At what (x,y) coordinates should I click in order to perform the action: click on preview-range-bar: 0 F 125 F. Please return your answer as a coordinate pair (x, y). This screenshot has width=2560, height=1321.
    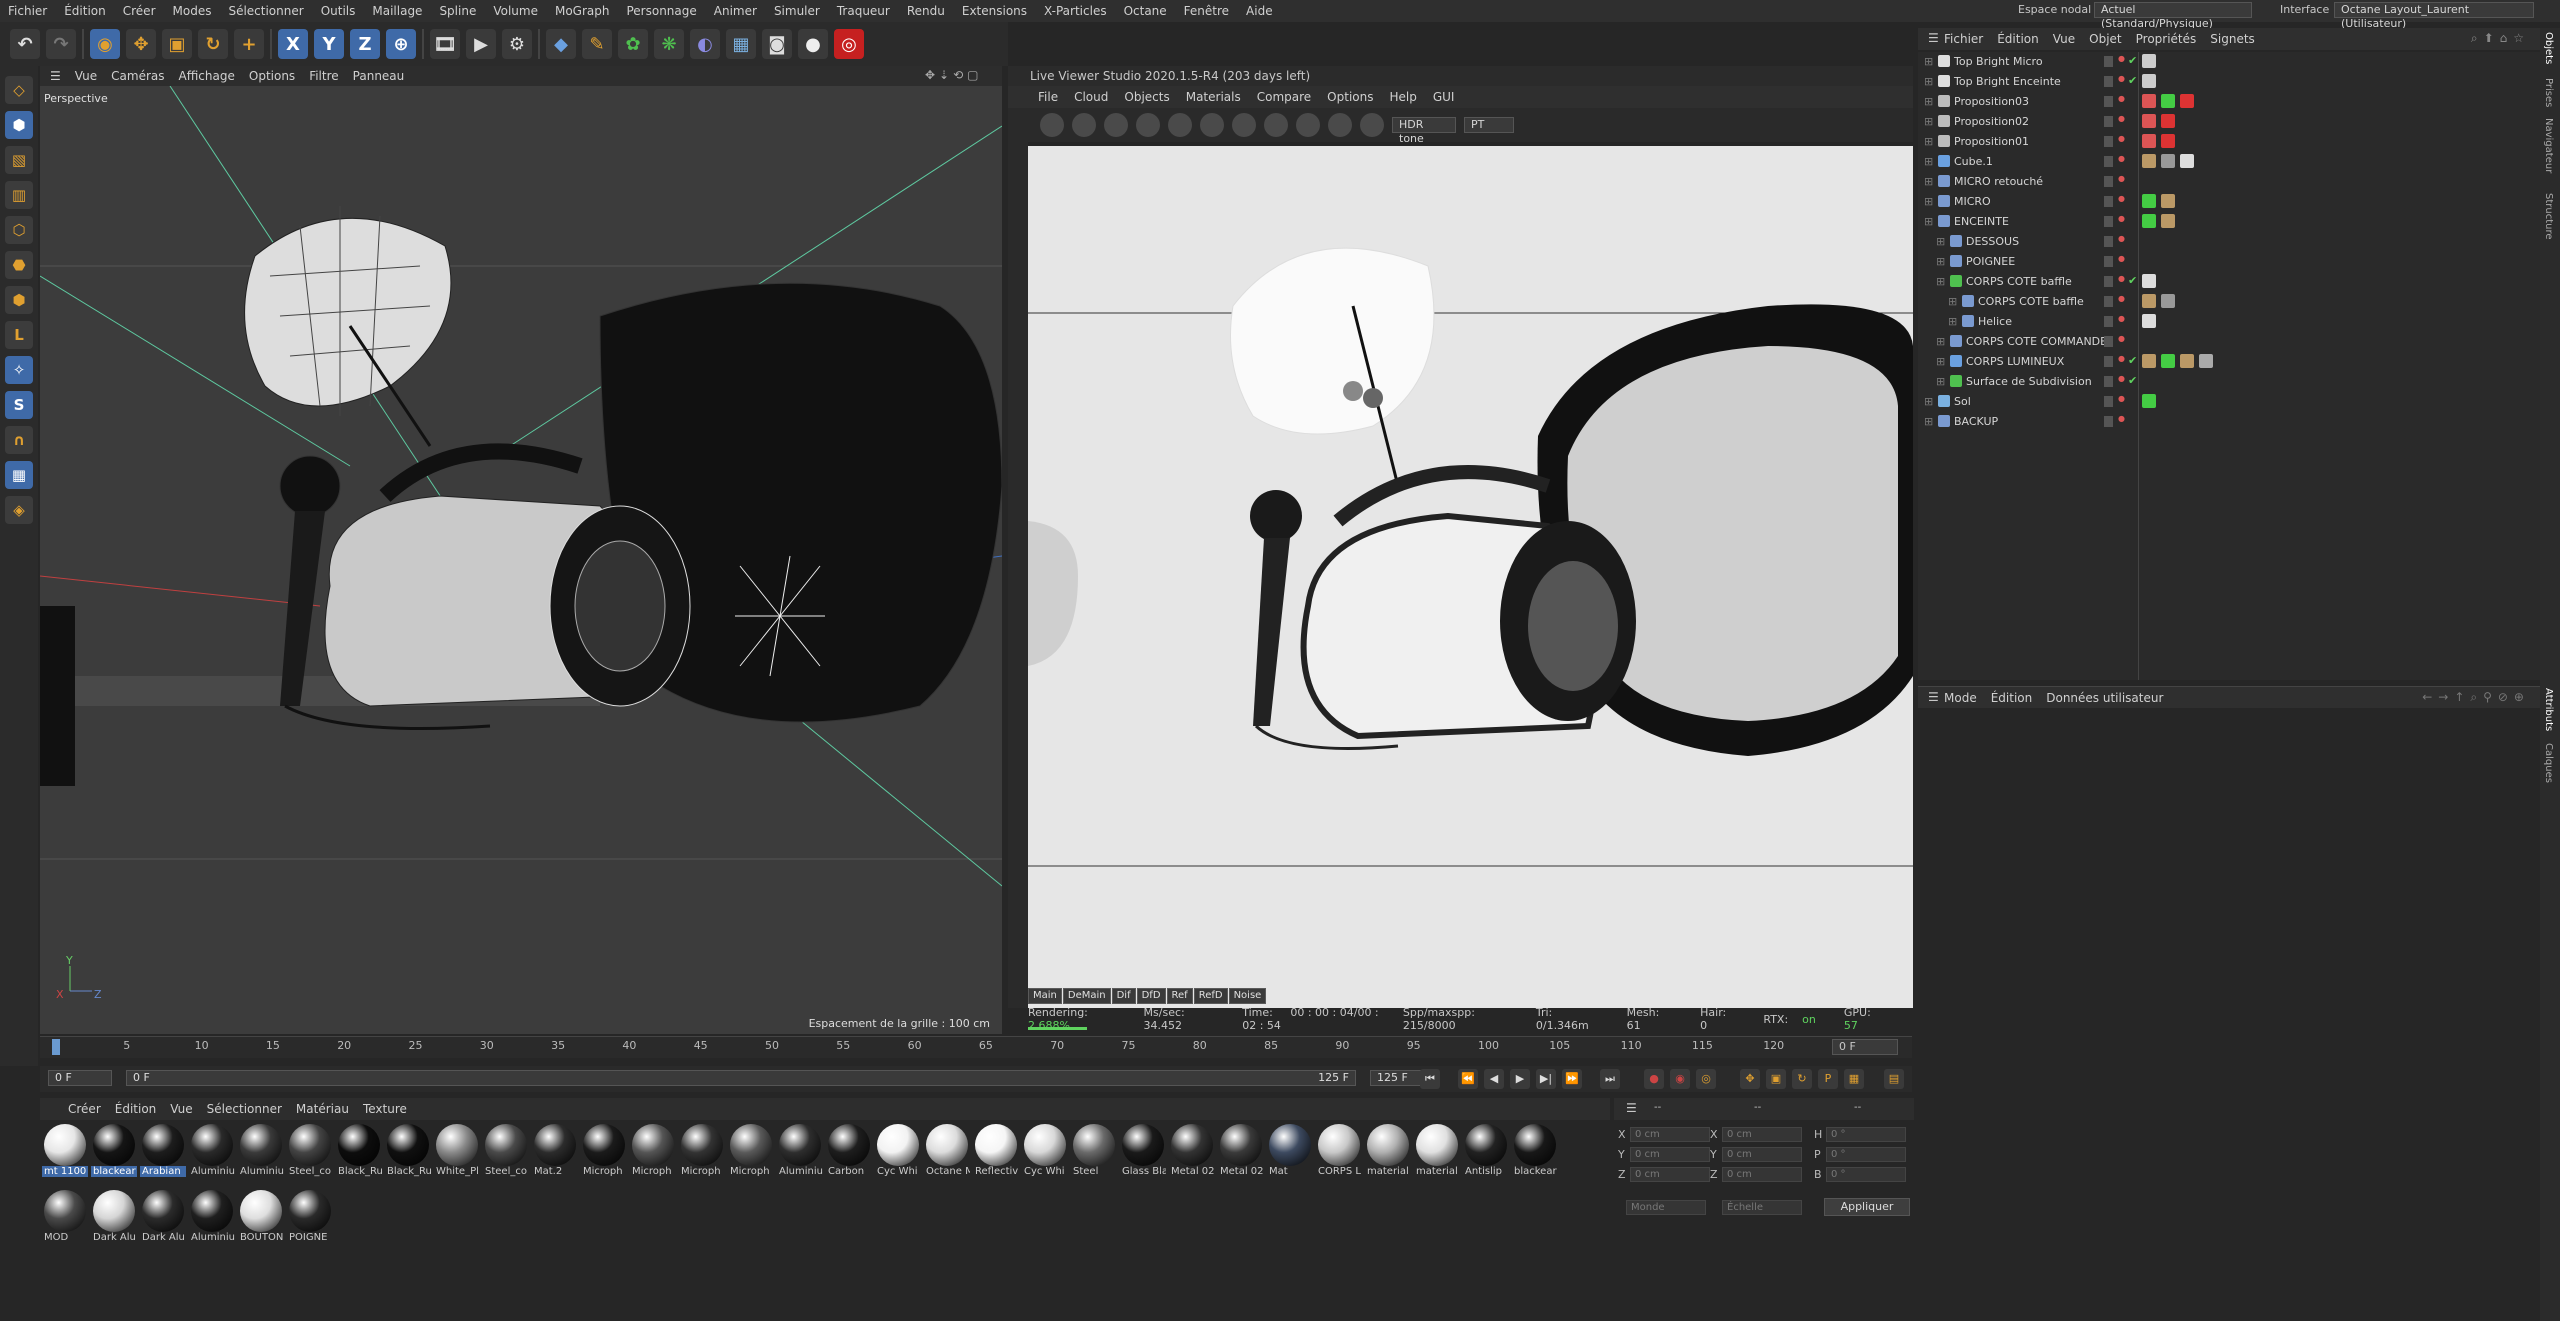
    Looking at the image, I should click on (741, 1078).